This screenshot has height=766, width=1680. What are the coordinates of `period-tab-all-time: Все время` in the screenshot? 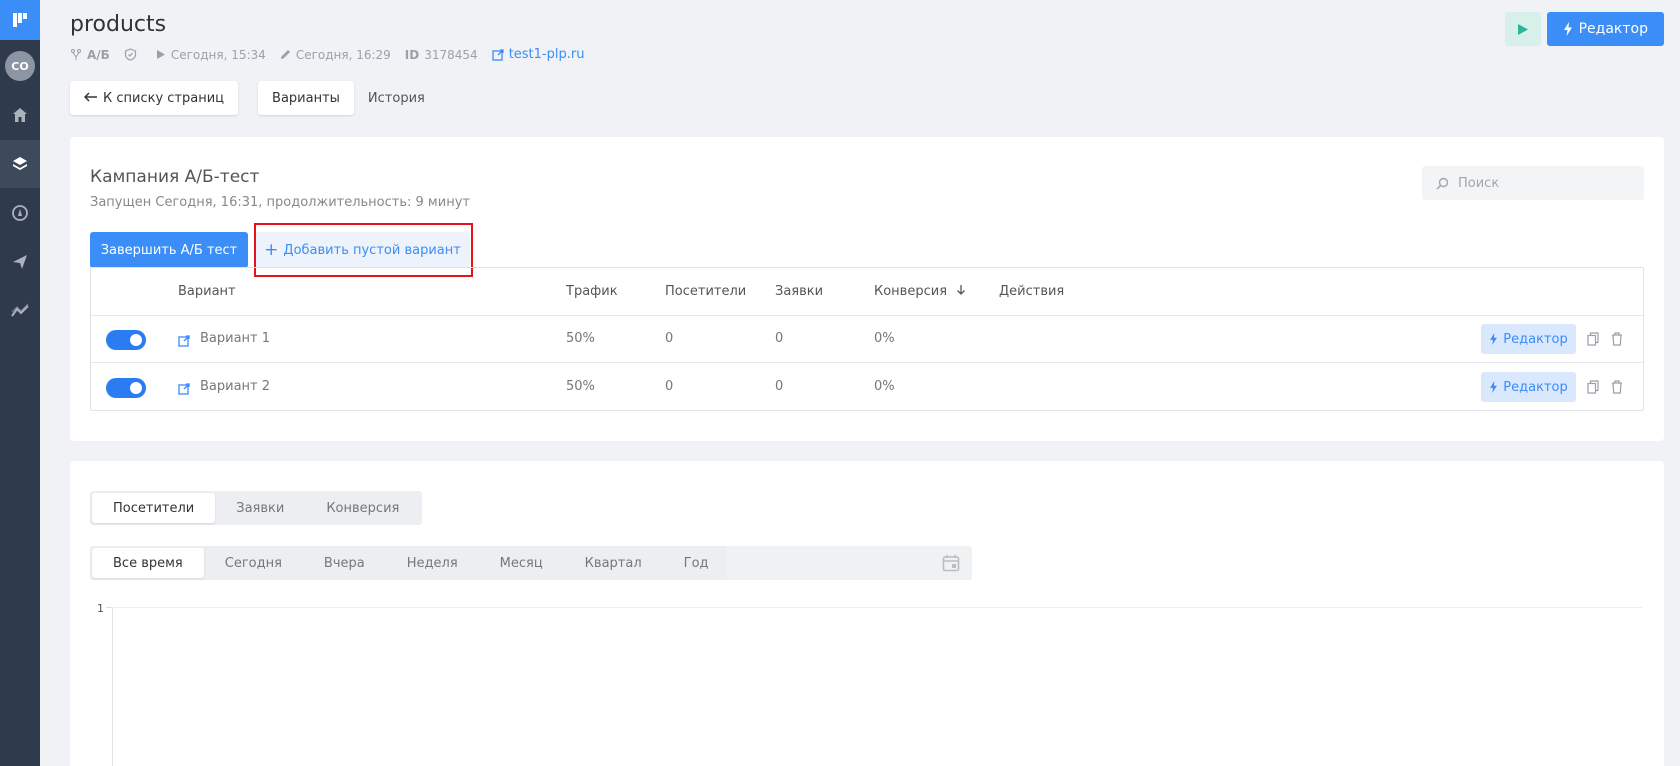 It's located at (148, 563).